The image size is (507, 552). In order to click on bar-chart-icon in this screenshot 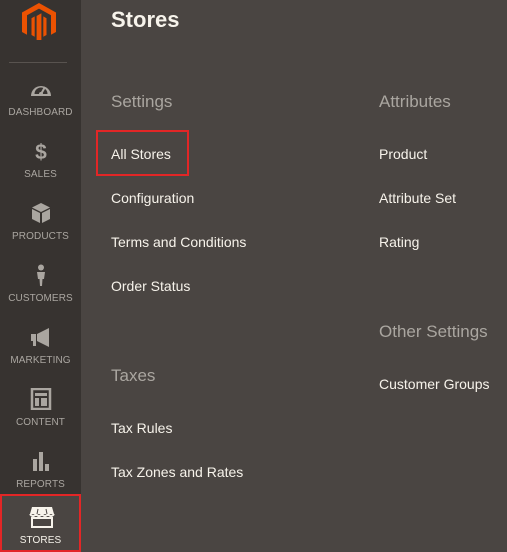, I will do `click(41, 462)`.